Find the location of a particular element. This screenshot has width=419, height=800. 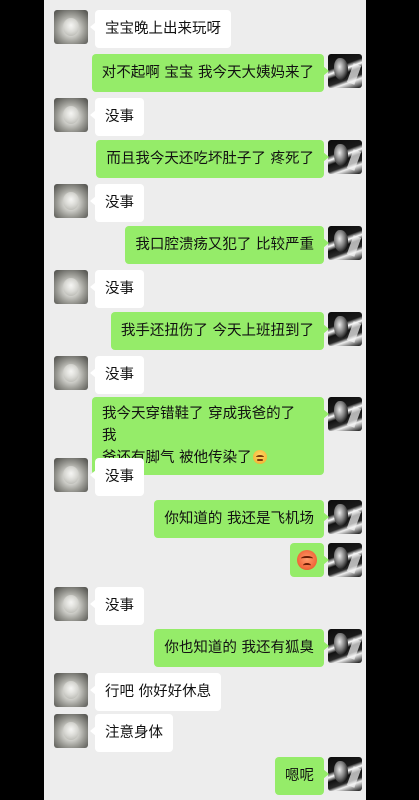

message-text-line: 我今天穿错鞋了 穿成我爸的了 我 is located at coordinates (199, 425).